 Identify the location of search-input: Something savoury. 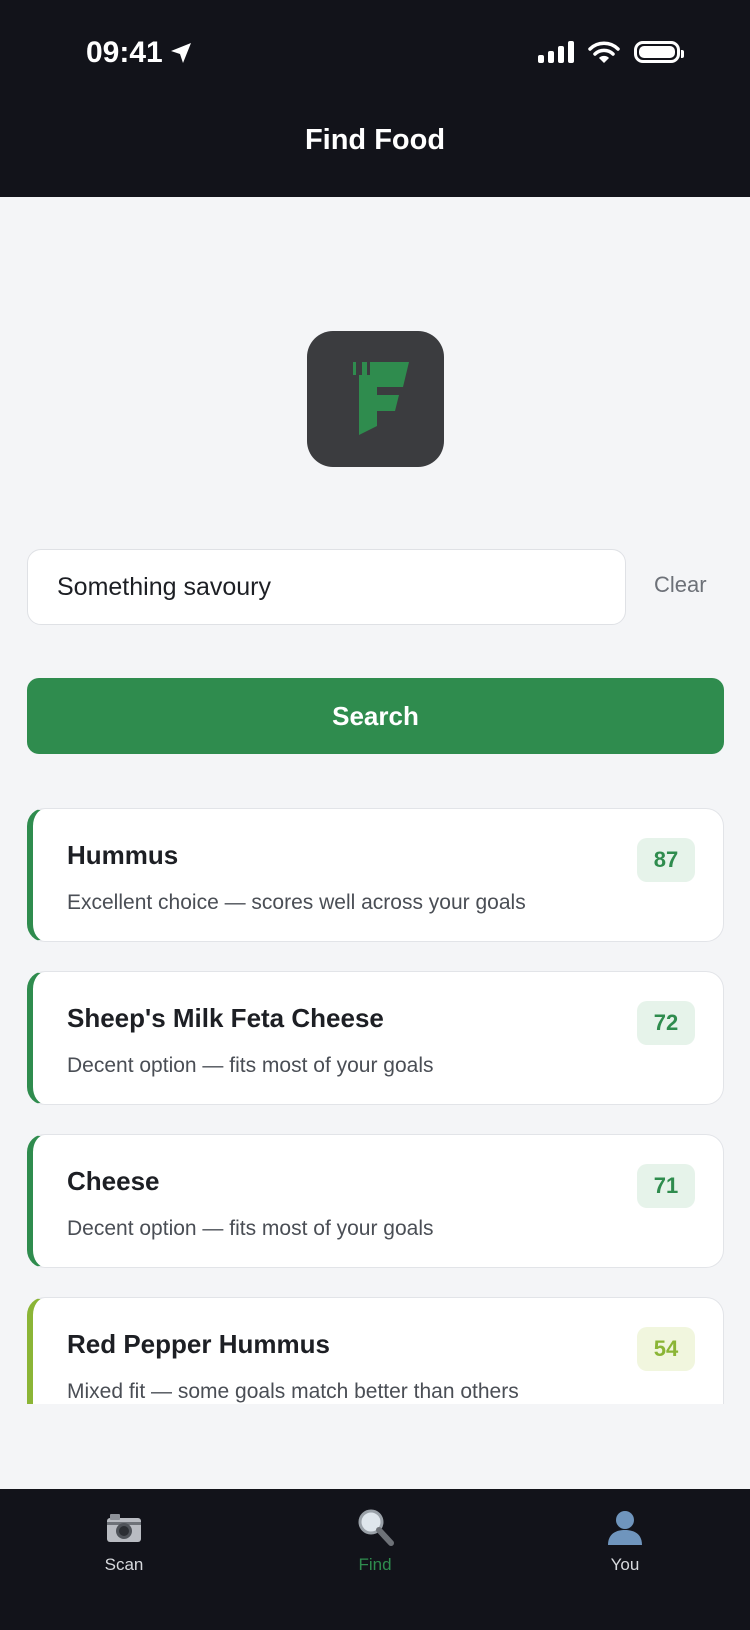
(326, 587).